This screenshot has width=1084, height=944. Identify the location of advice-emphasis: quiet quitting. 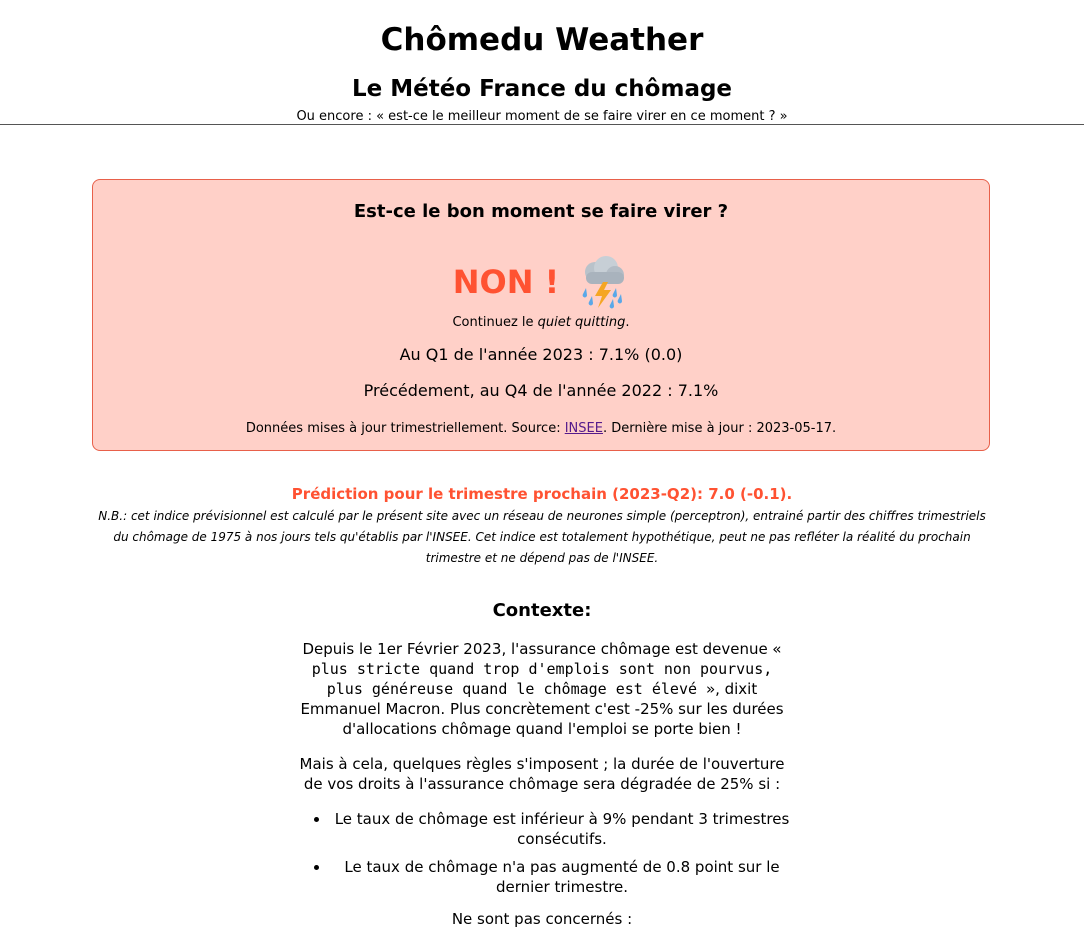
(581, 322).